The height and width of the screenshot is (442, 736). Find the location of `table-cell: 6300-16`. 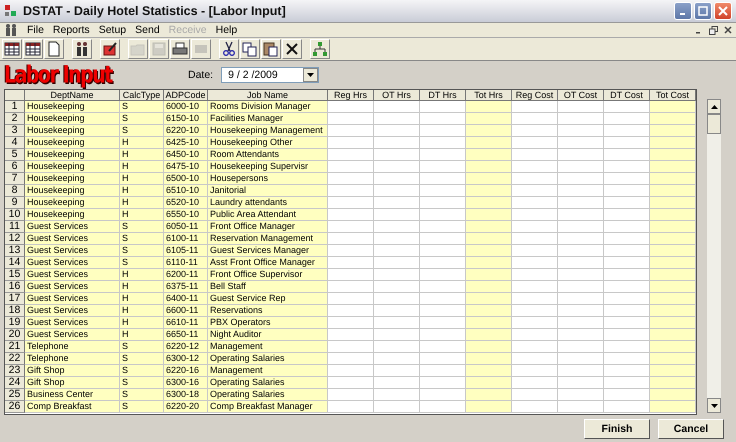

table-cell: 6300-16 is located at coordinates (186, 383).